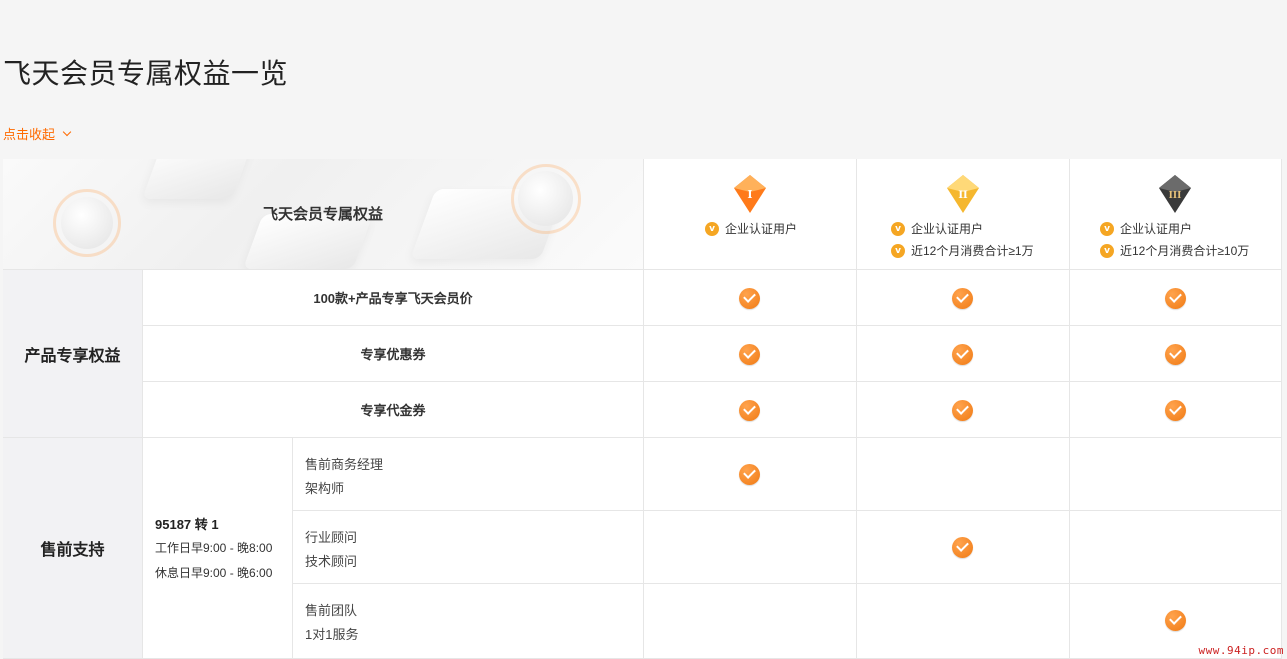  I want to click on tier-2-header: II v 企业认证用户 v 近12个月消费合计≥1万, so click(963, 214).